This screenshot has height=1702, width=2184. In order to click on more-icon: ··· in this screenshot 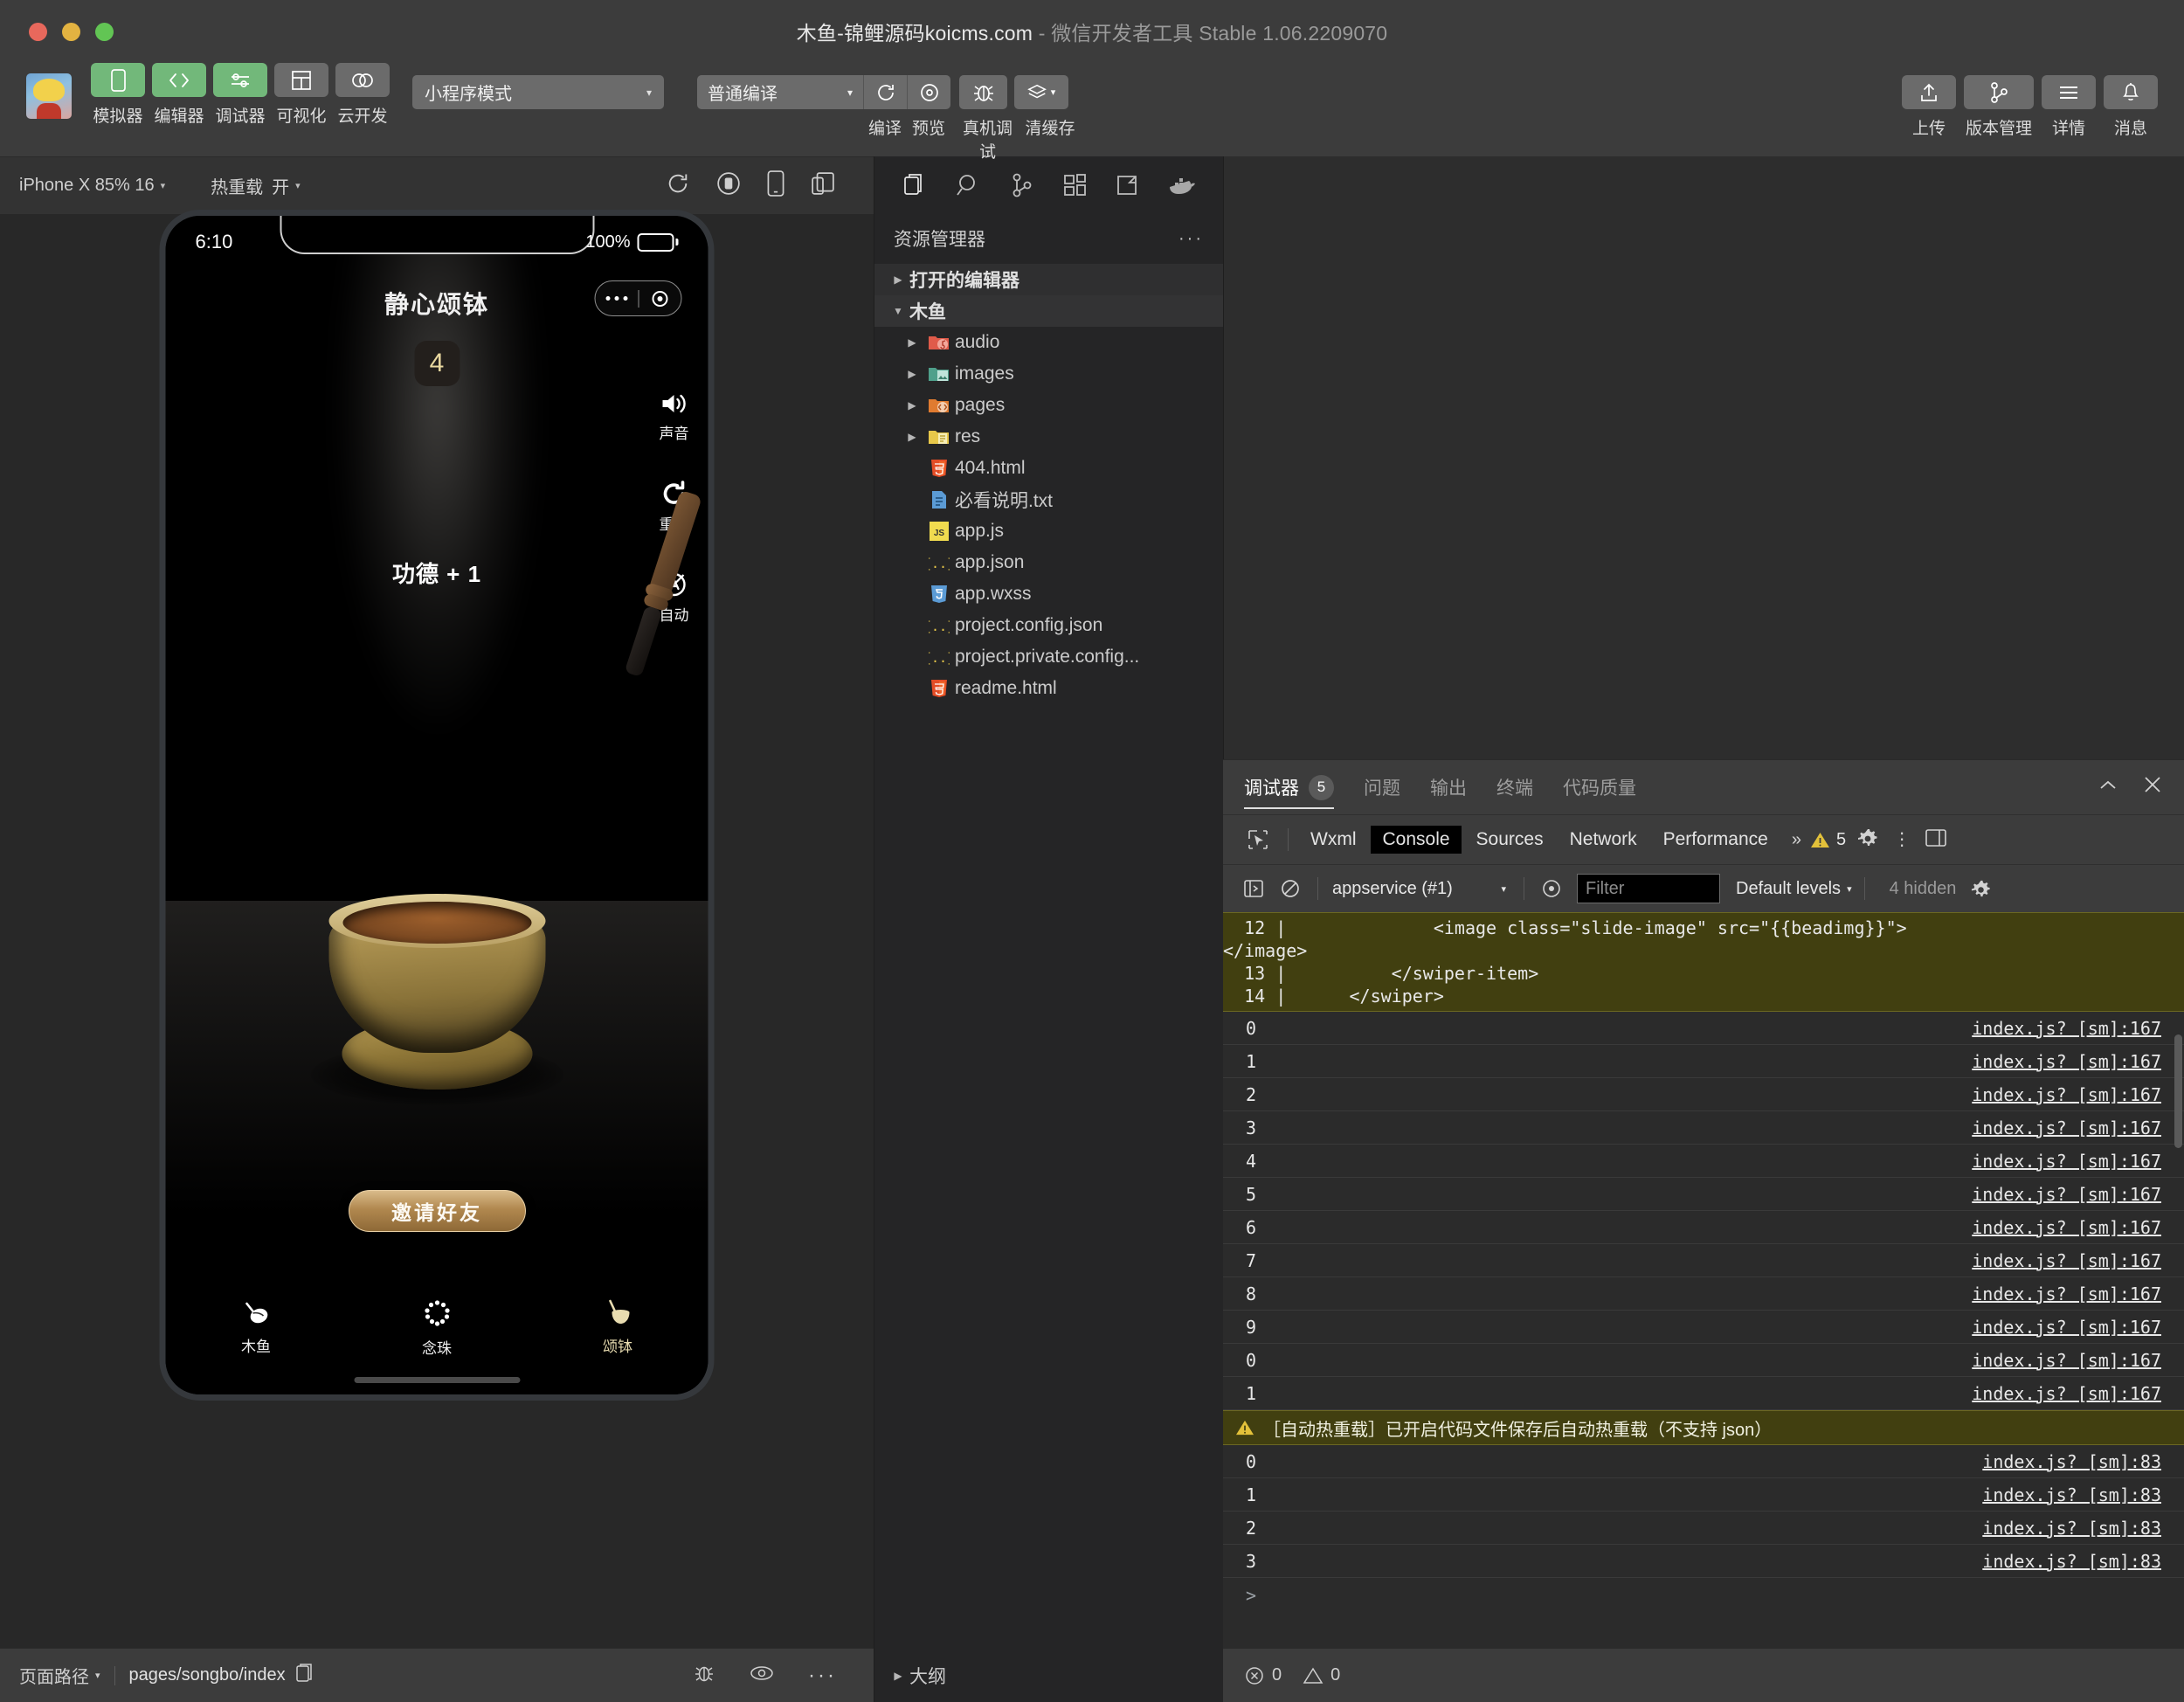, I will do `click(822, 1674)`.